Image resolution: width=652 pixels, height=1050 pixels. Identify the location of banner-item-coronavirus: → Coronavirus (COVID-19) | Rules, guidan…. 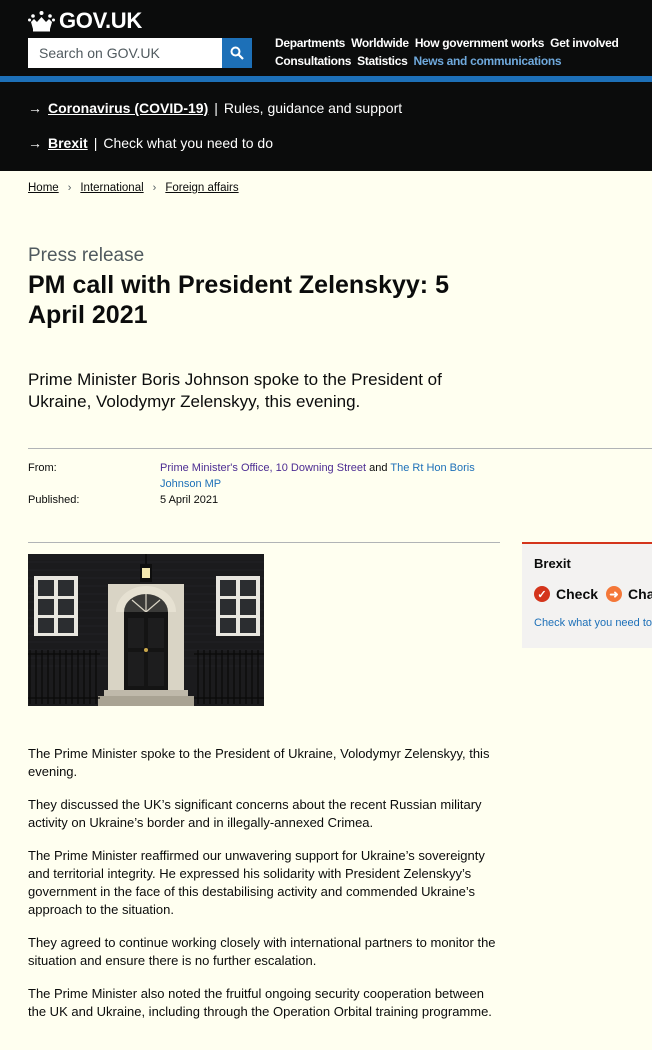
(215, 108).